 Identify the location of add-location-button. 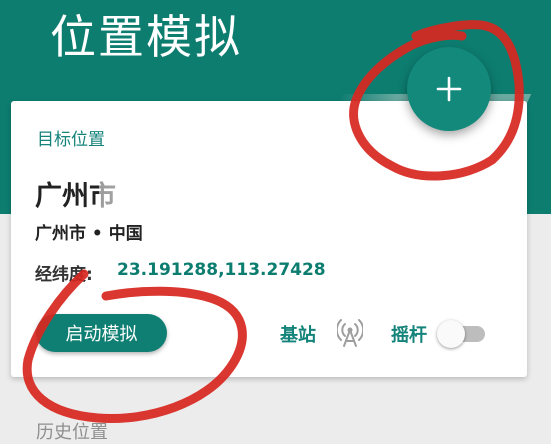
(449, 89).